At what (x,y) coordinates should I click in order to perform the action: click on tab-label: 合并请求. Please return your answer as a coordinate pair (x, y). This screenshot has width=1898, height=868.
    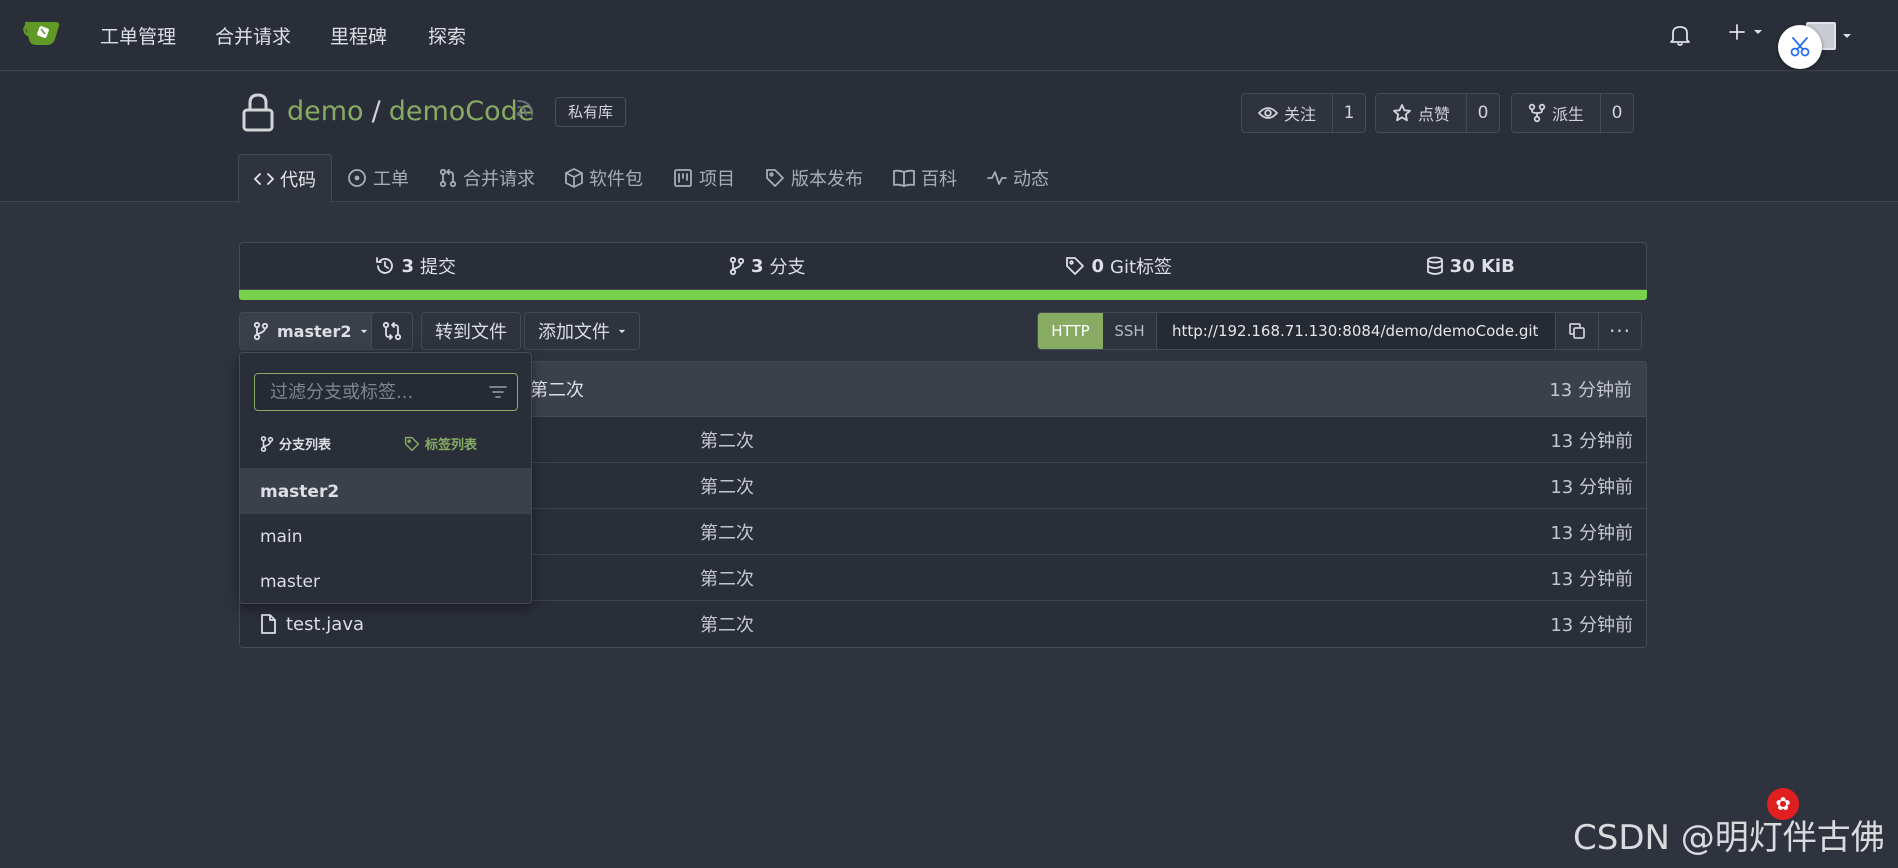
    Looking at the image, I should click on (499, 179).